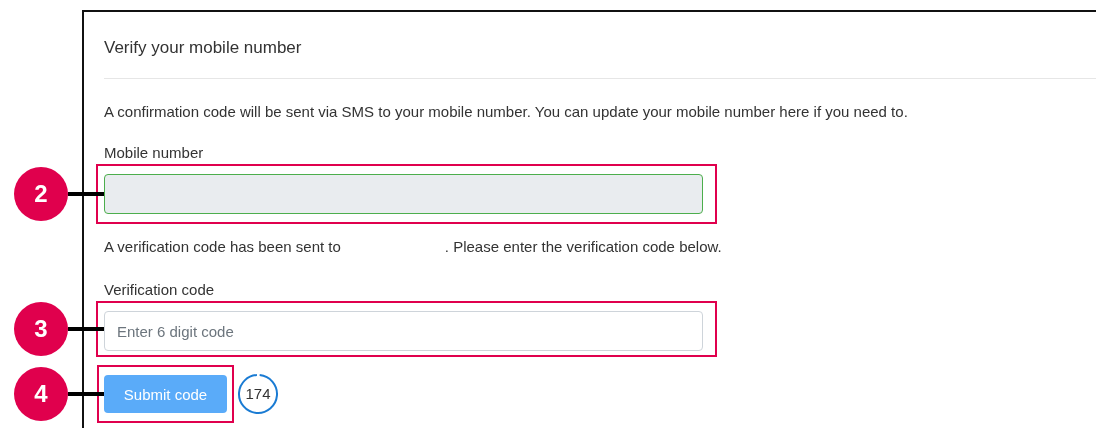 This screenshot has height=428, width=1096. I want to click on callout-badge: 4, so click(41, 394).